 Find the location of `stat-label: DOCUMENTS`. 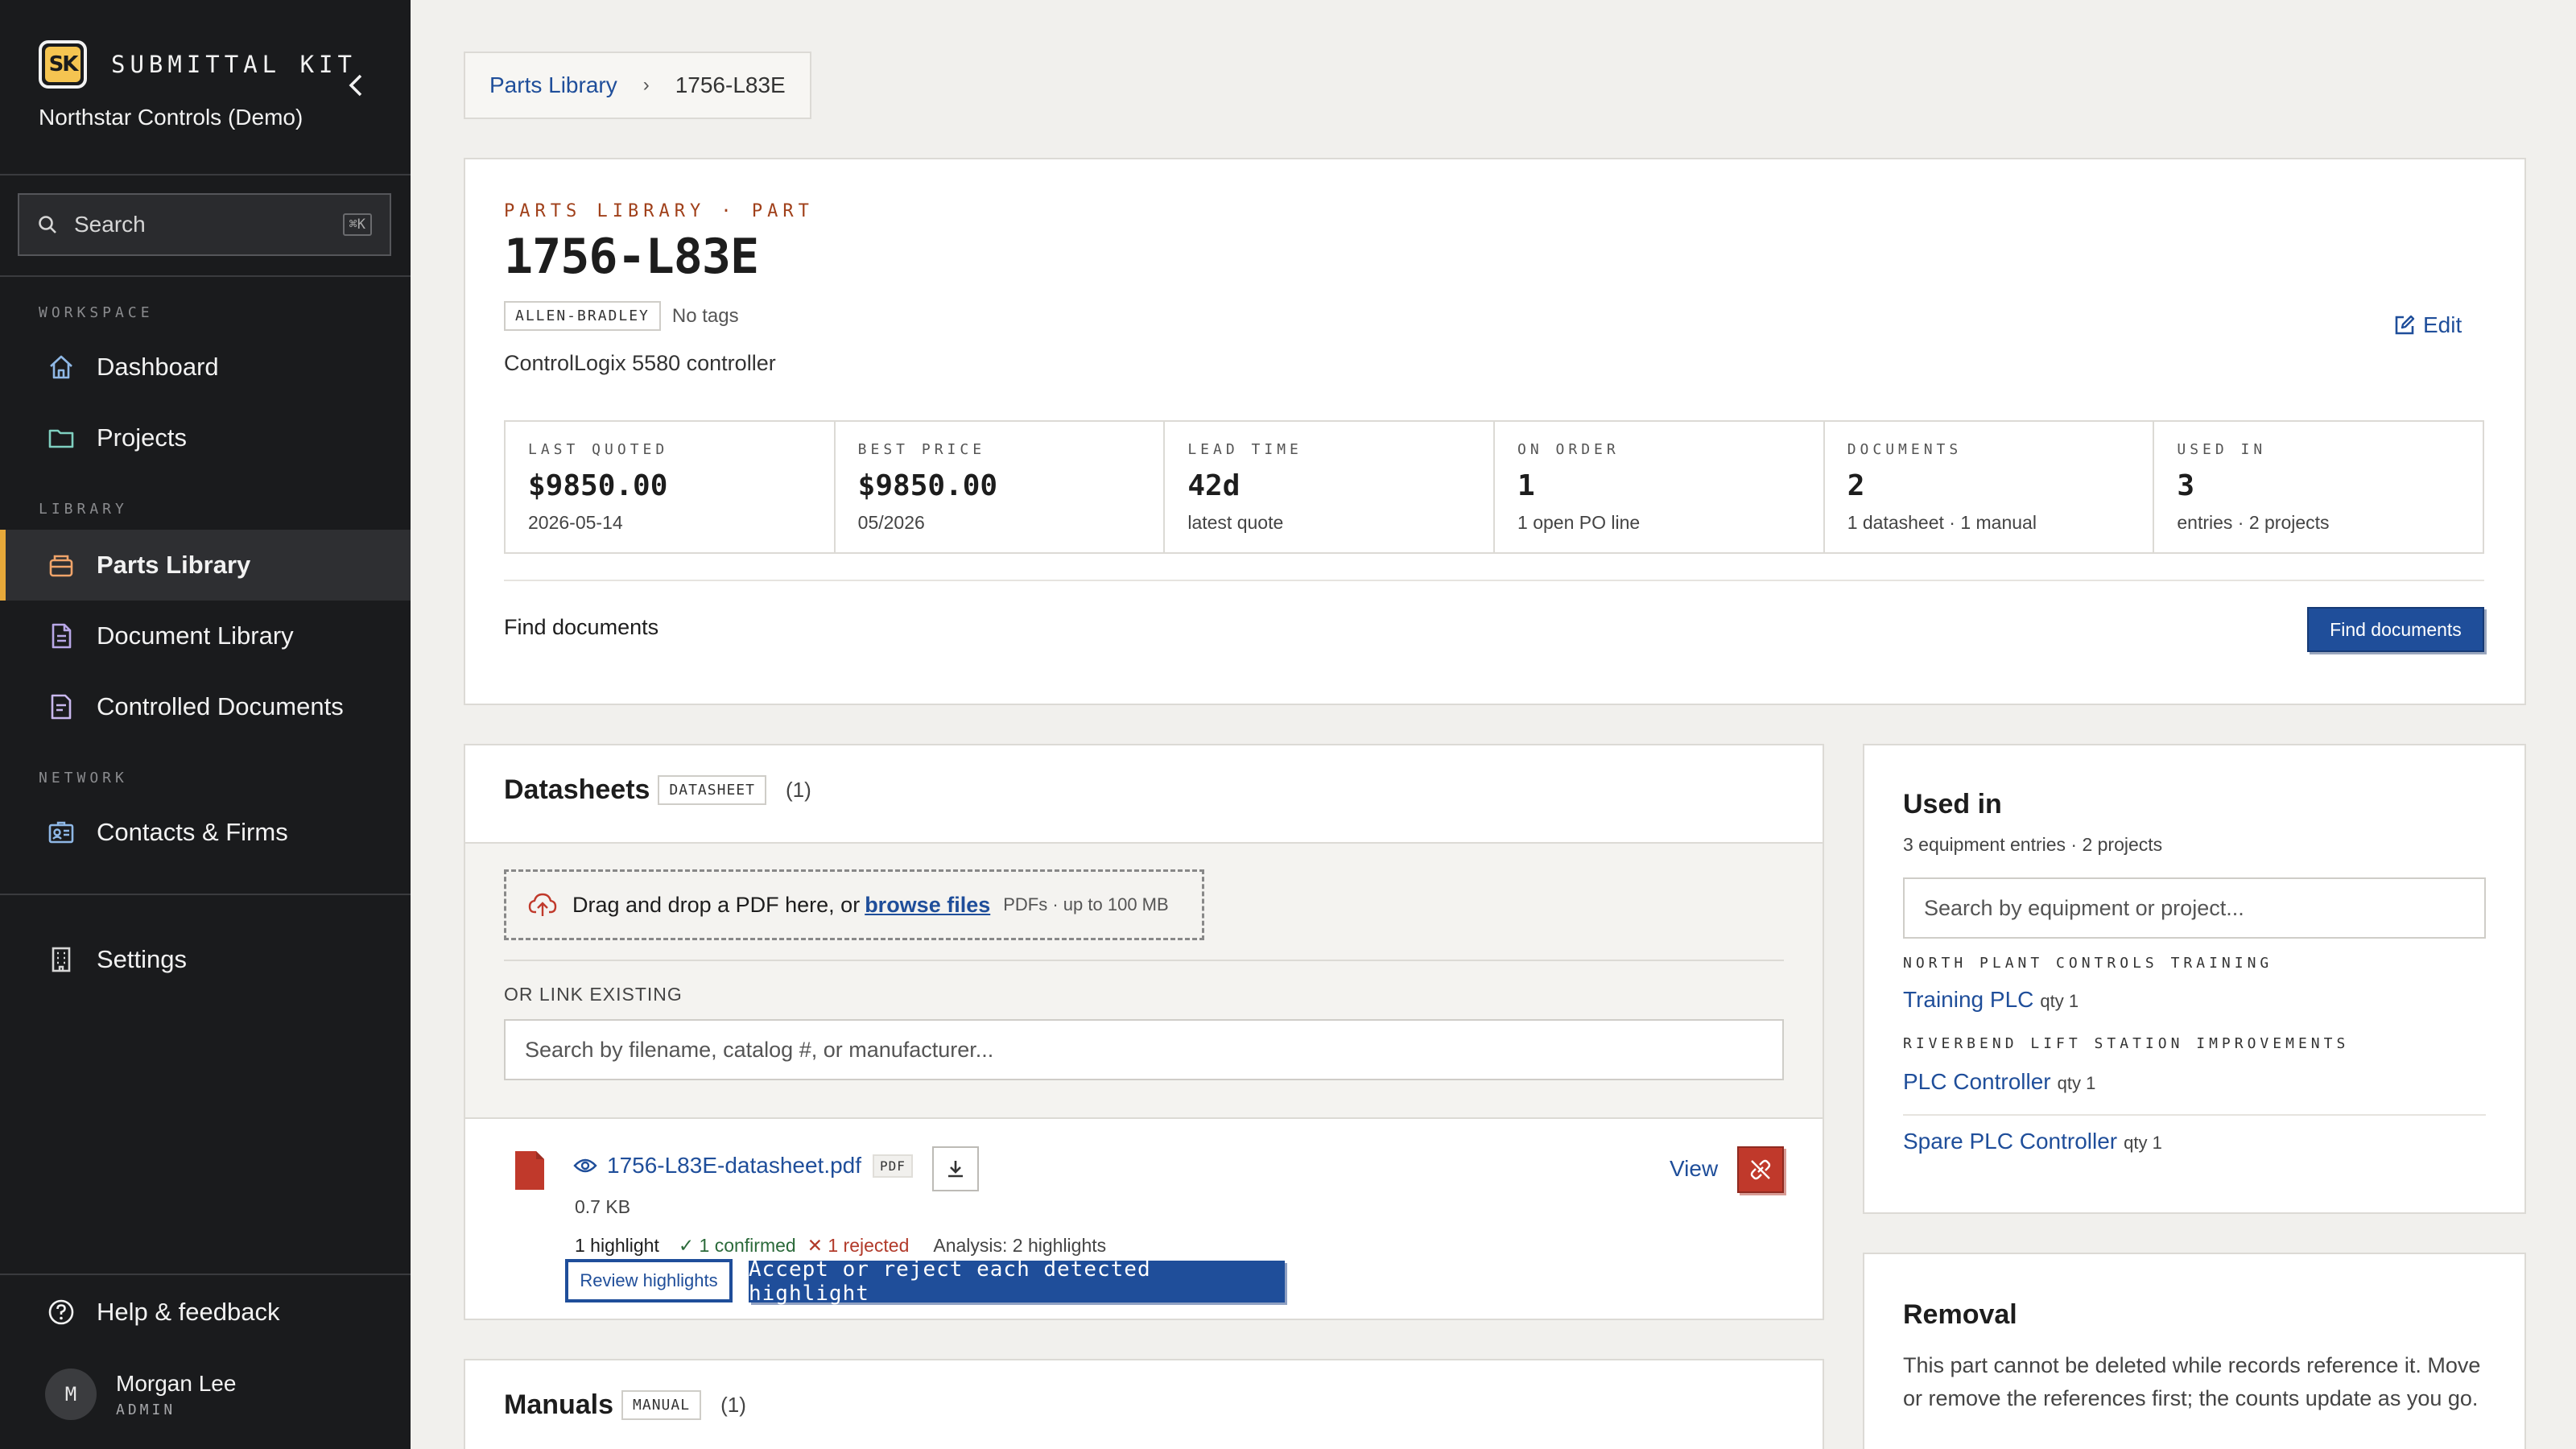

stat-label: DOCUMENTS is located at coordinates (1905, 449).